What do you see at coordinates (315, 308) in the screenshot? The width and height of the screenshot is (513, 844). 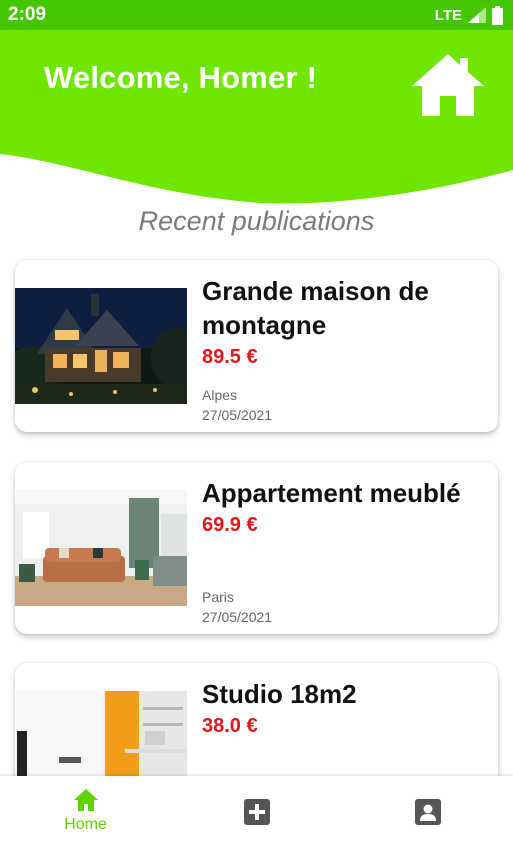 I see `publication-title: Grande maison de montagne` at bounding box center [315, 308].